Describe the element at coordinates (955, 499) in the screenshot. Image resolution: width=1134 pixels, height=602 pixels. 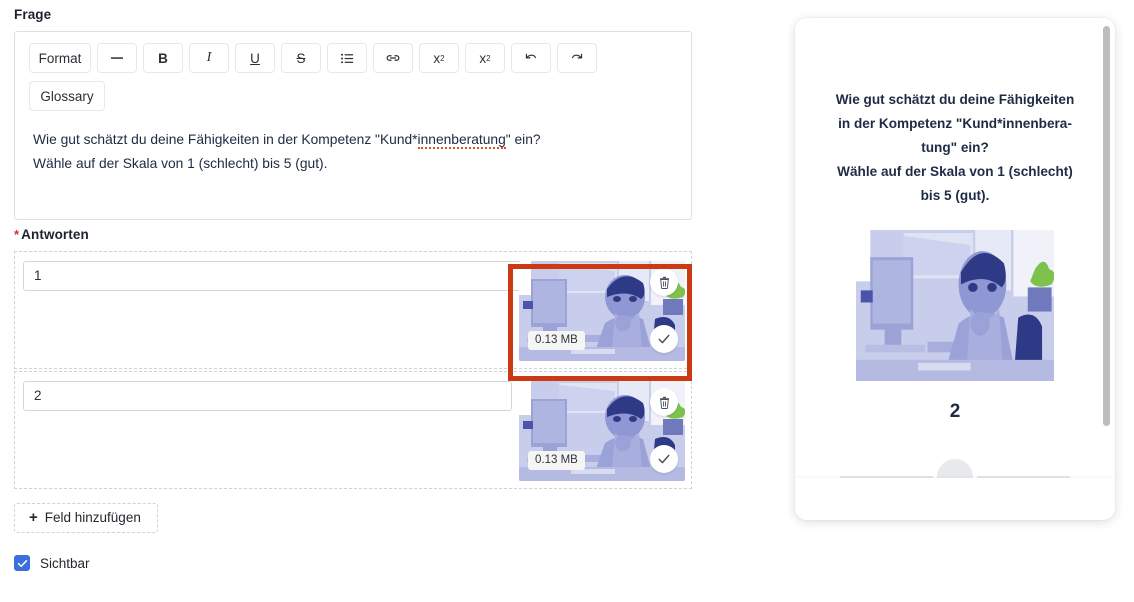
I see `preview-footer` at that location.